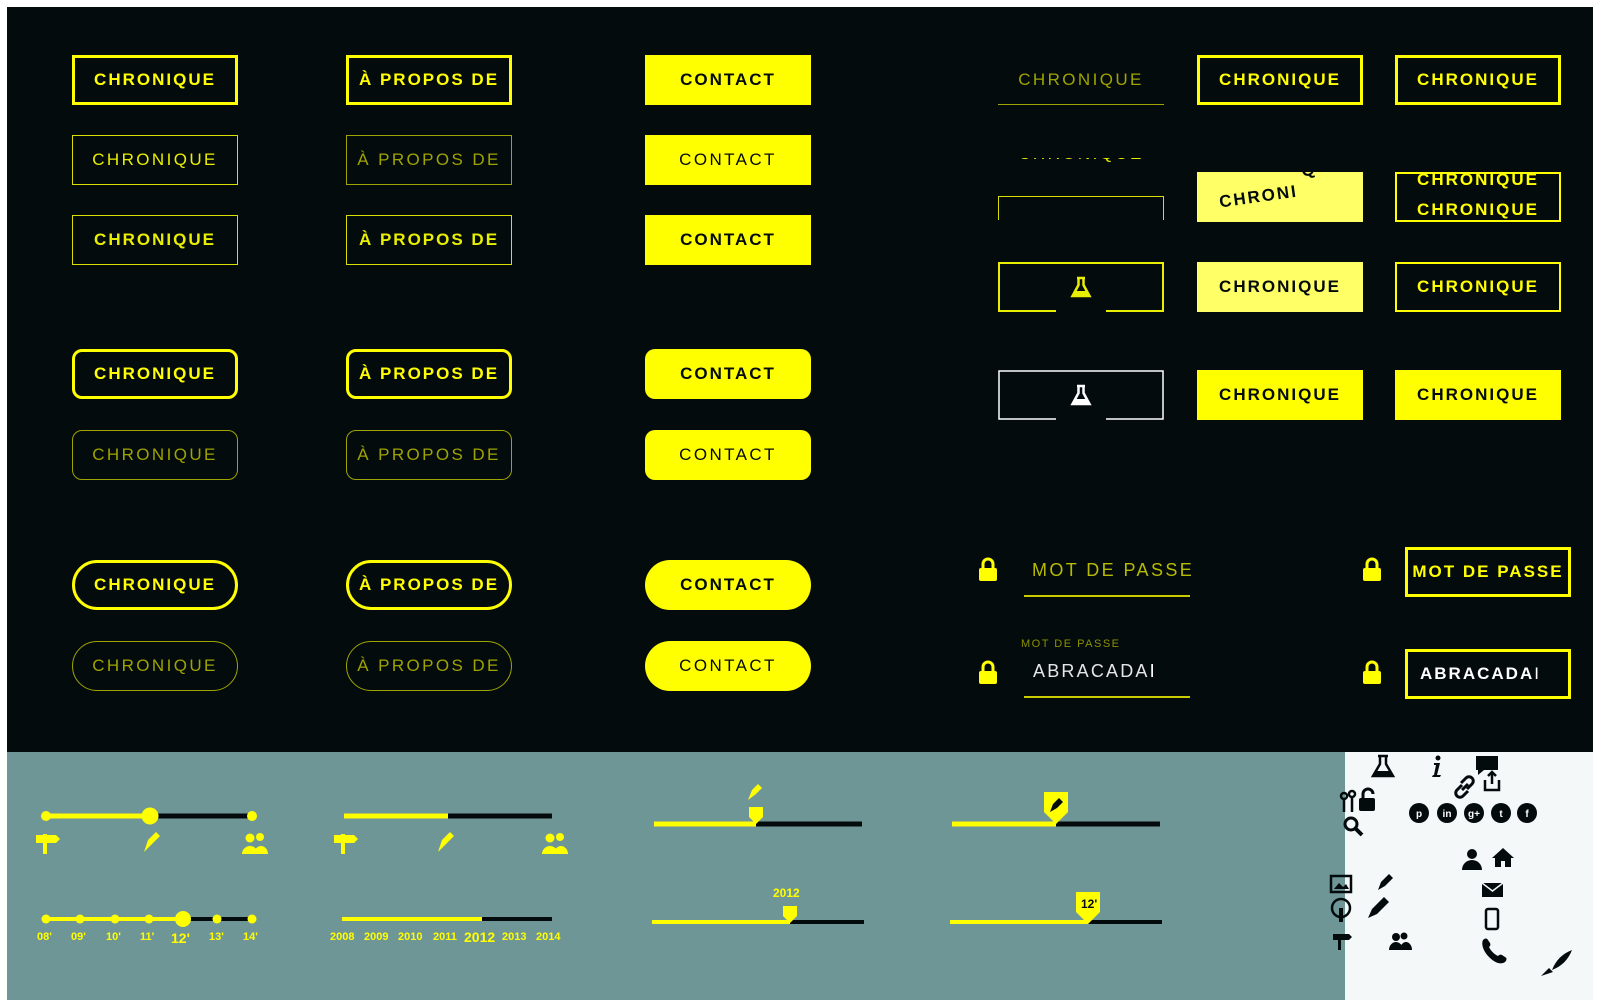  I want to click on slider-badge-year: 12', so click(1089, 904).